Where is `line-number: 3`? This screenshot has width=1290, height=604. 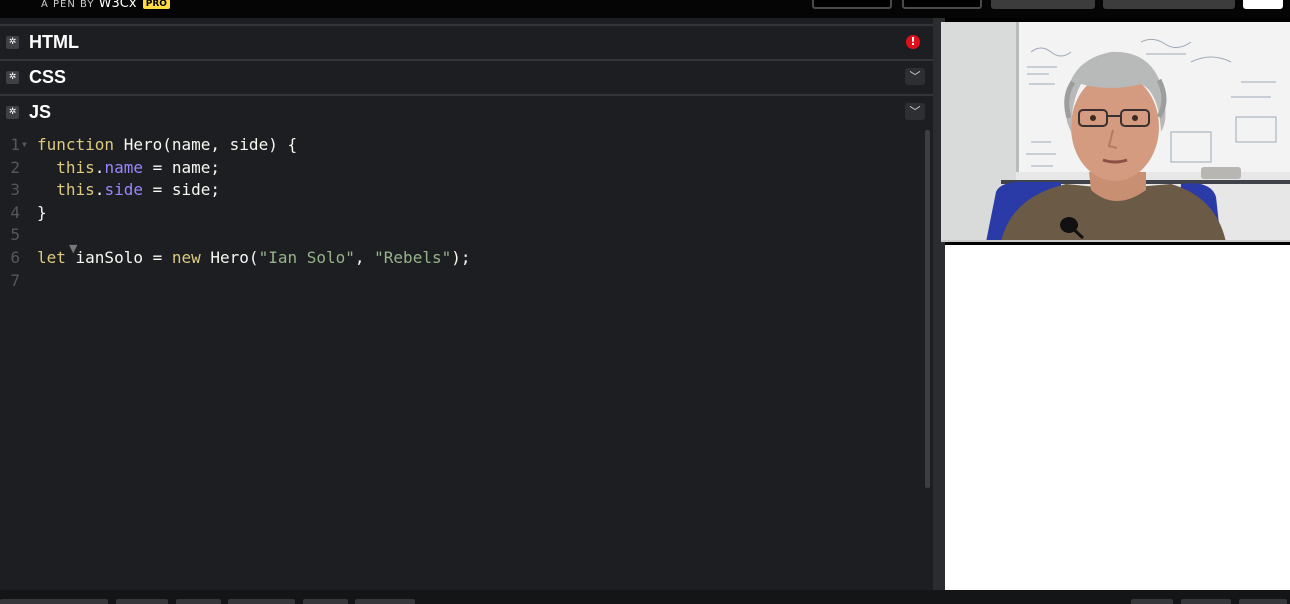 line-number: 3 is located at coordinates (15, 190).